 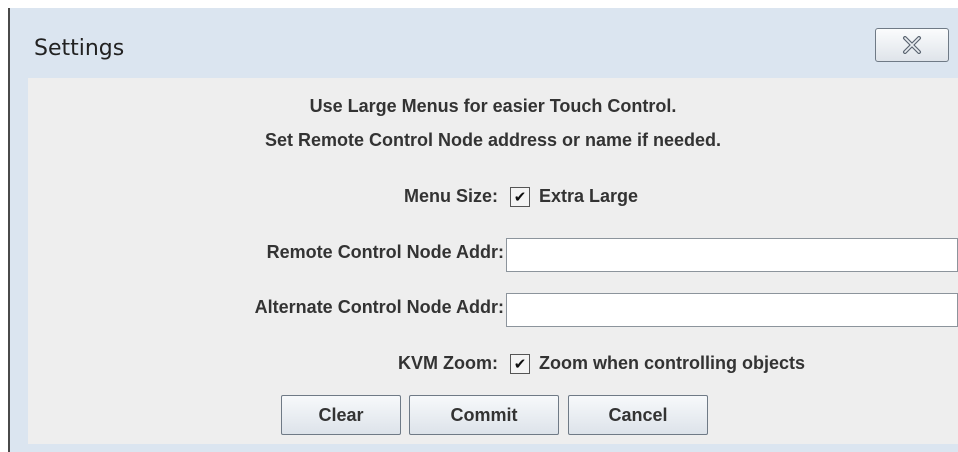 What do you see at coordinates (450, 196) in the screenshot?
I see `menu-size-label: Menu Size:` at bounding box center [450, 196].